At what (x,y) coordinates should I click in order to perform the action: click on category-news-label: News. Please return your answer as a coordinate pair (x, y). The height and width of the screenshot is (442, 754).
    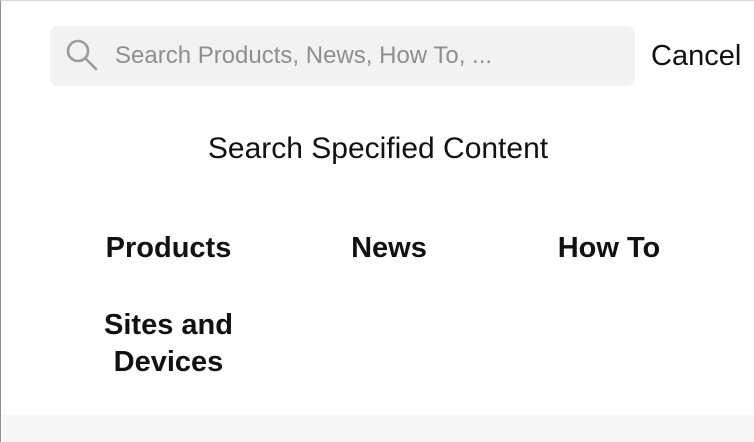
    Looking at the image, I should click on (389, 248).